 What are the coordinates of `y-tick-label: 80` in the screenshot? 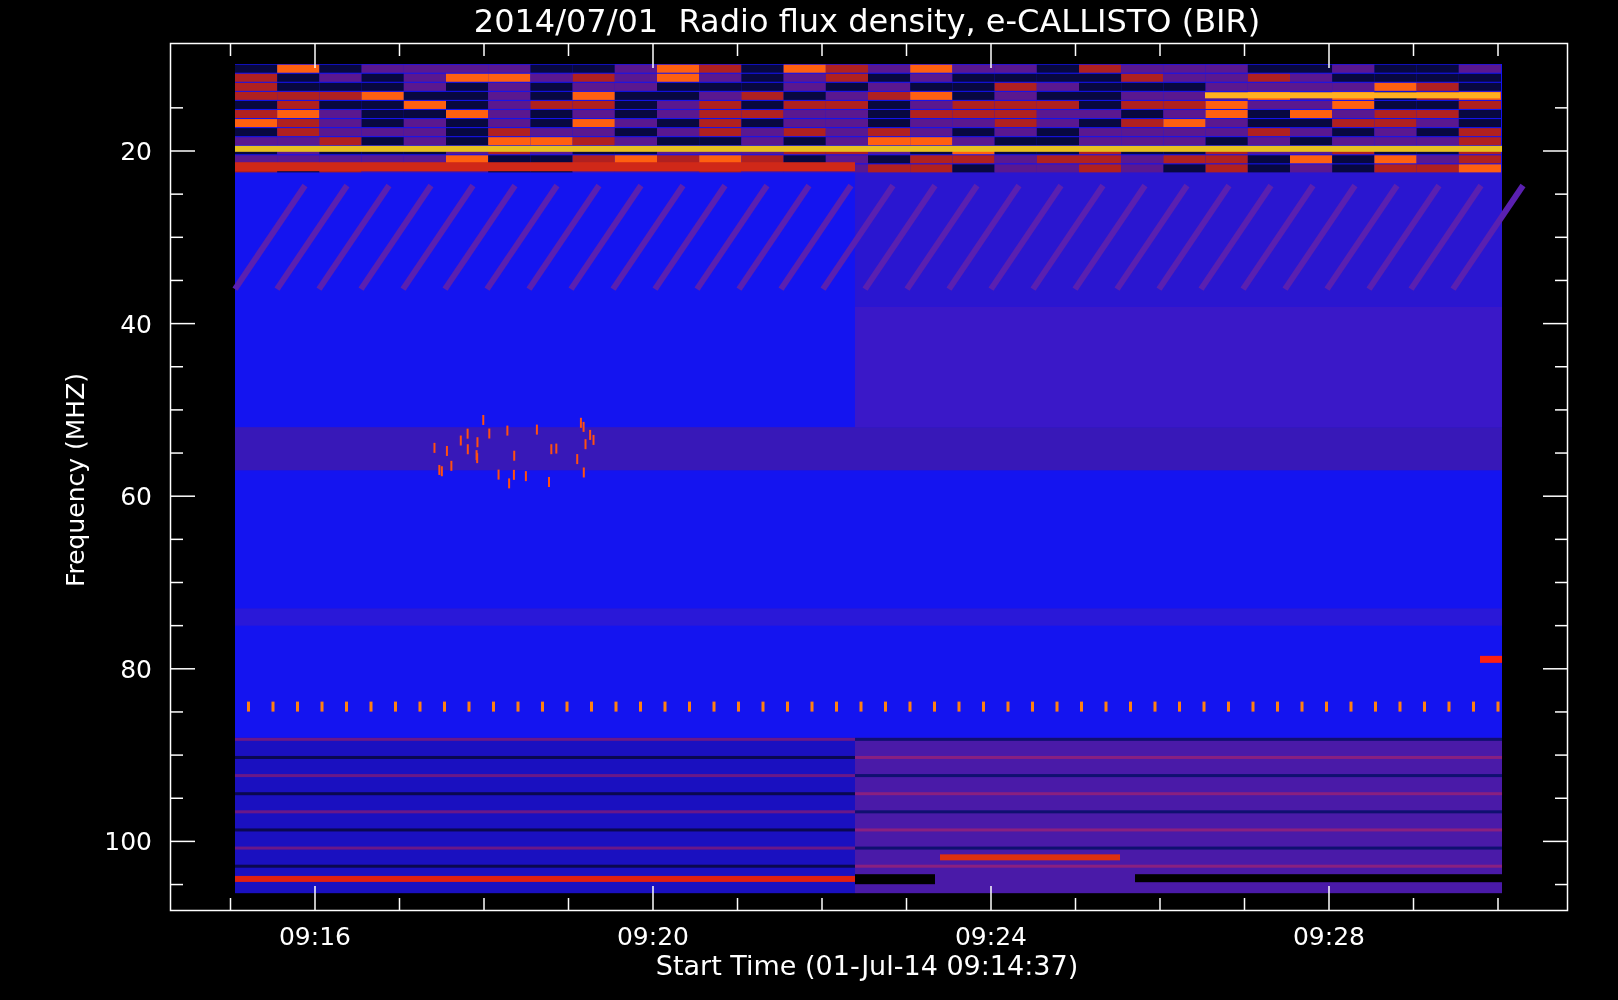 It's located at (136, 669).